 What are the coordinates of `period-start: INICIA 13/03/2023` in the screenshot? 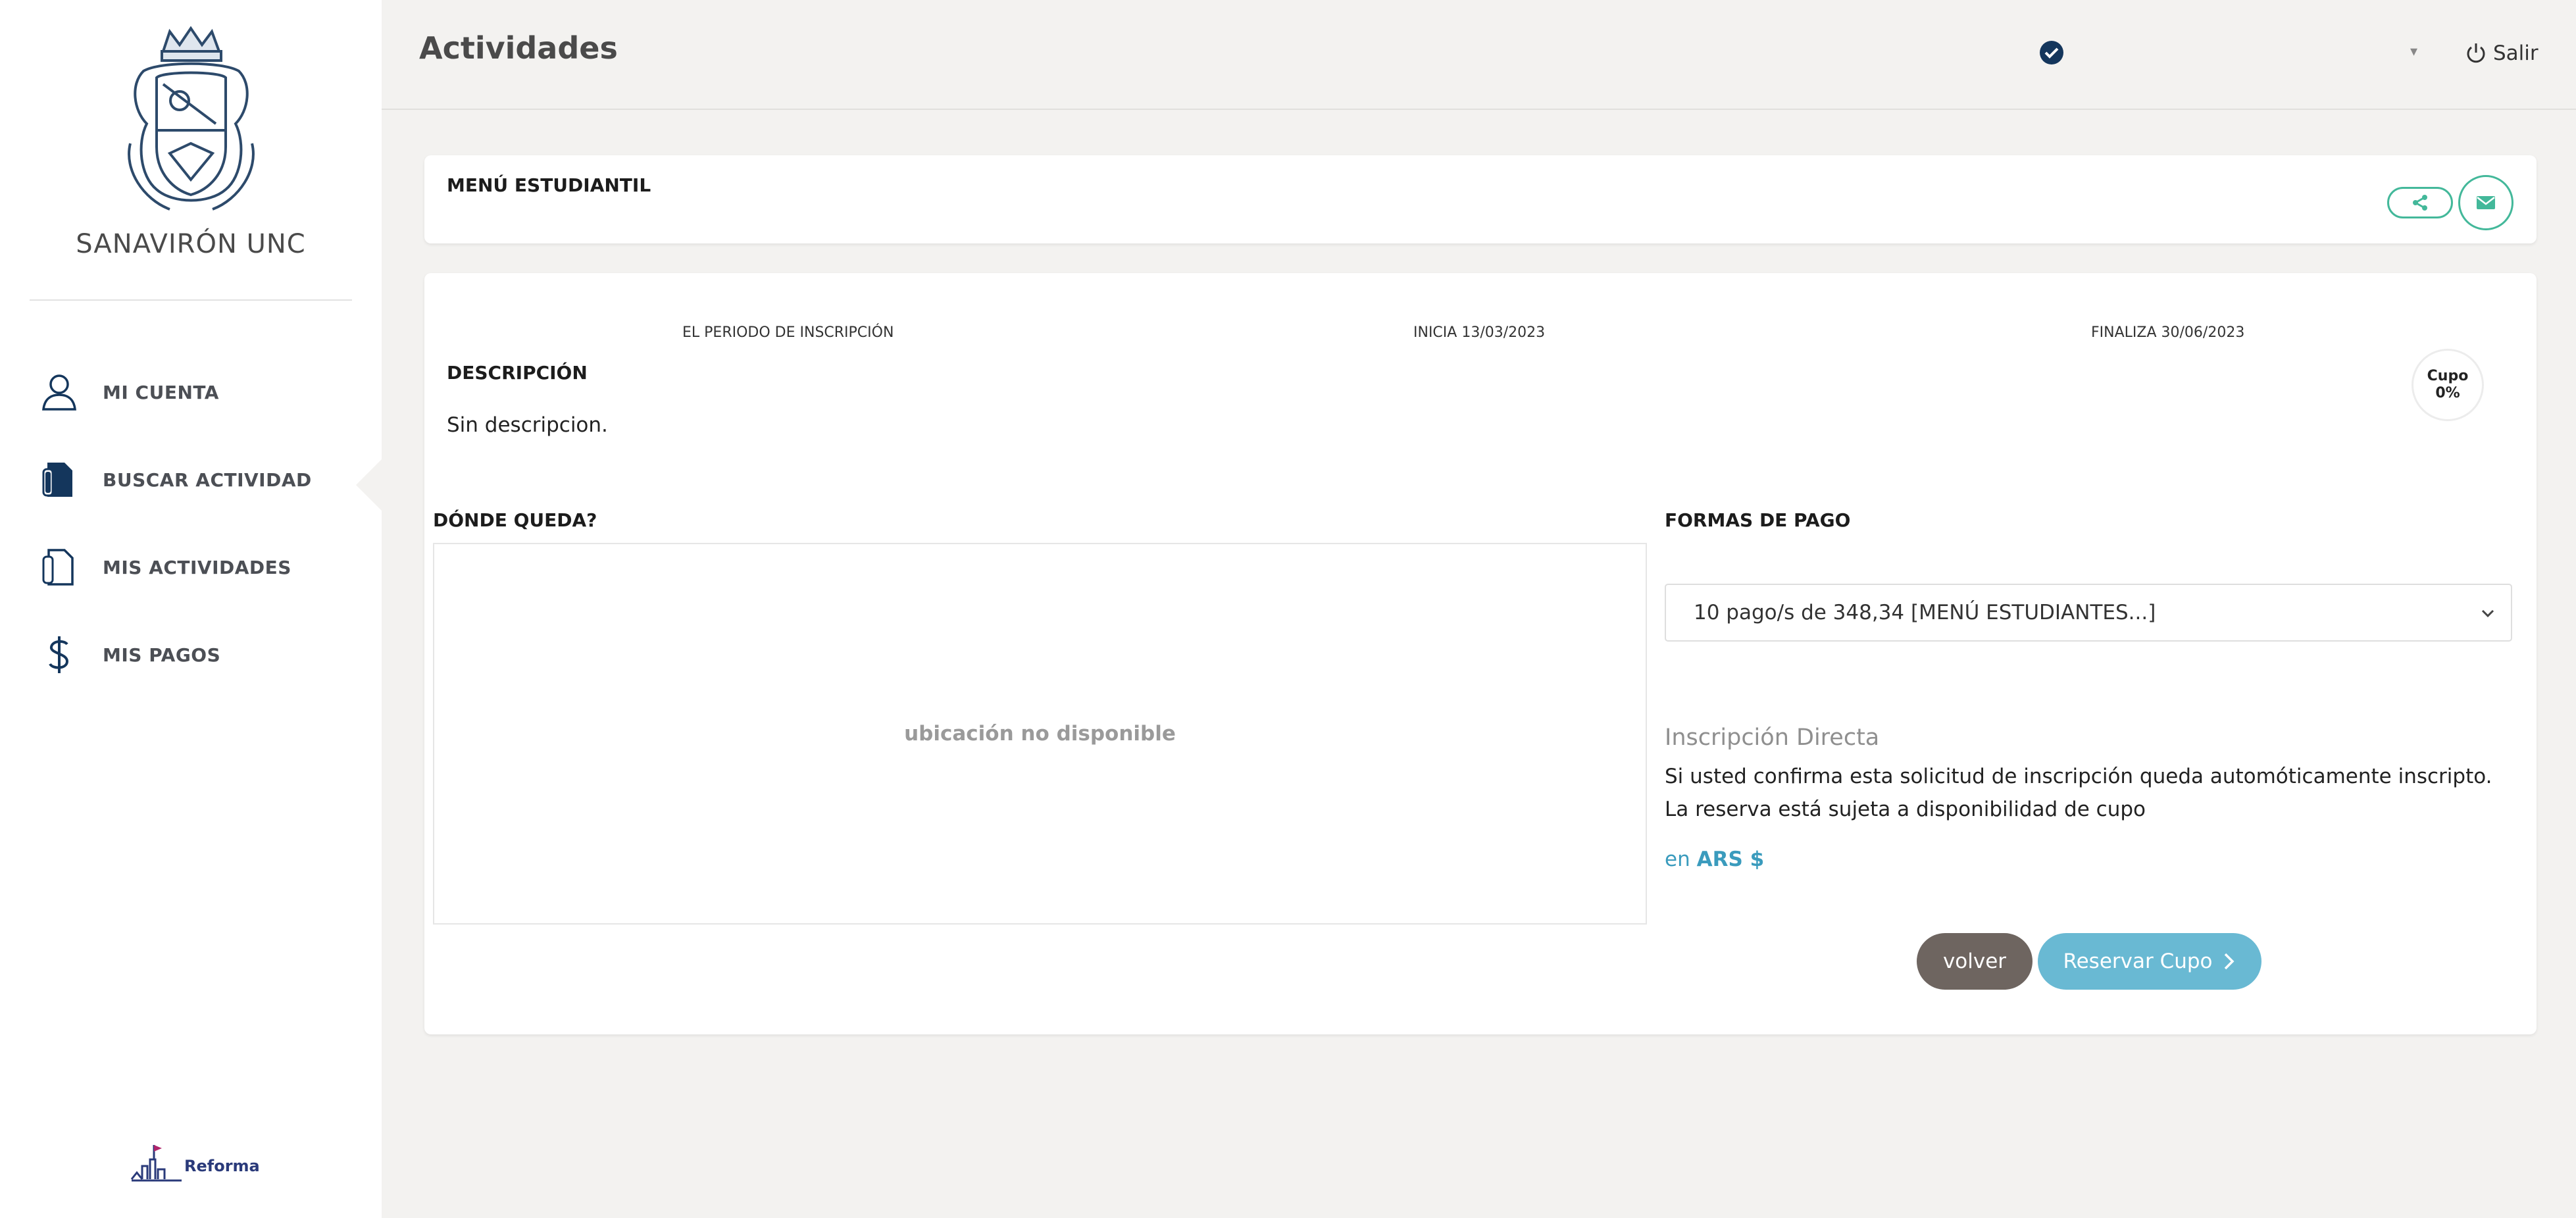 It's located at (1480, 332).